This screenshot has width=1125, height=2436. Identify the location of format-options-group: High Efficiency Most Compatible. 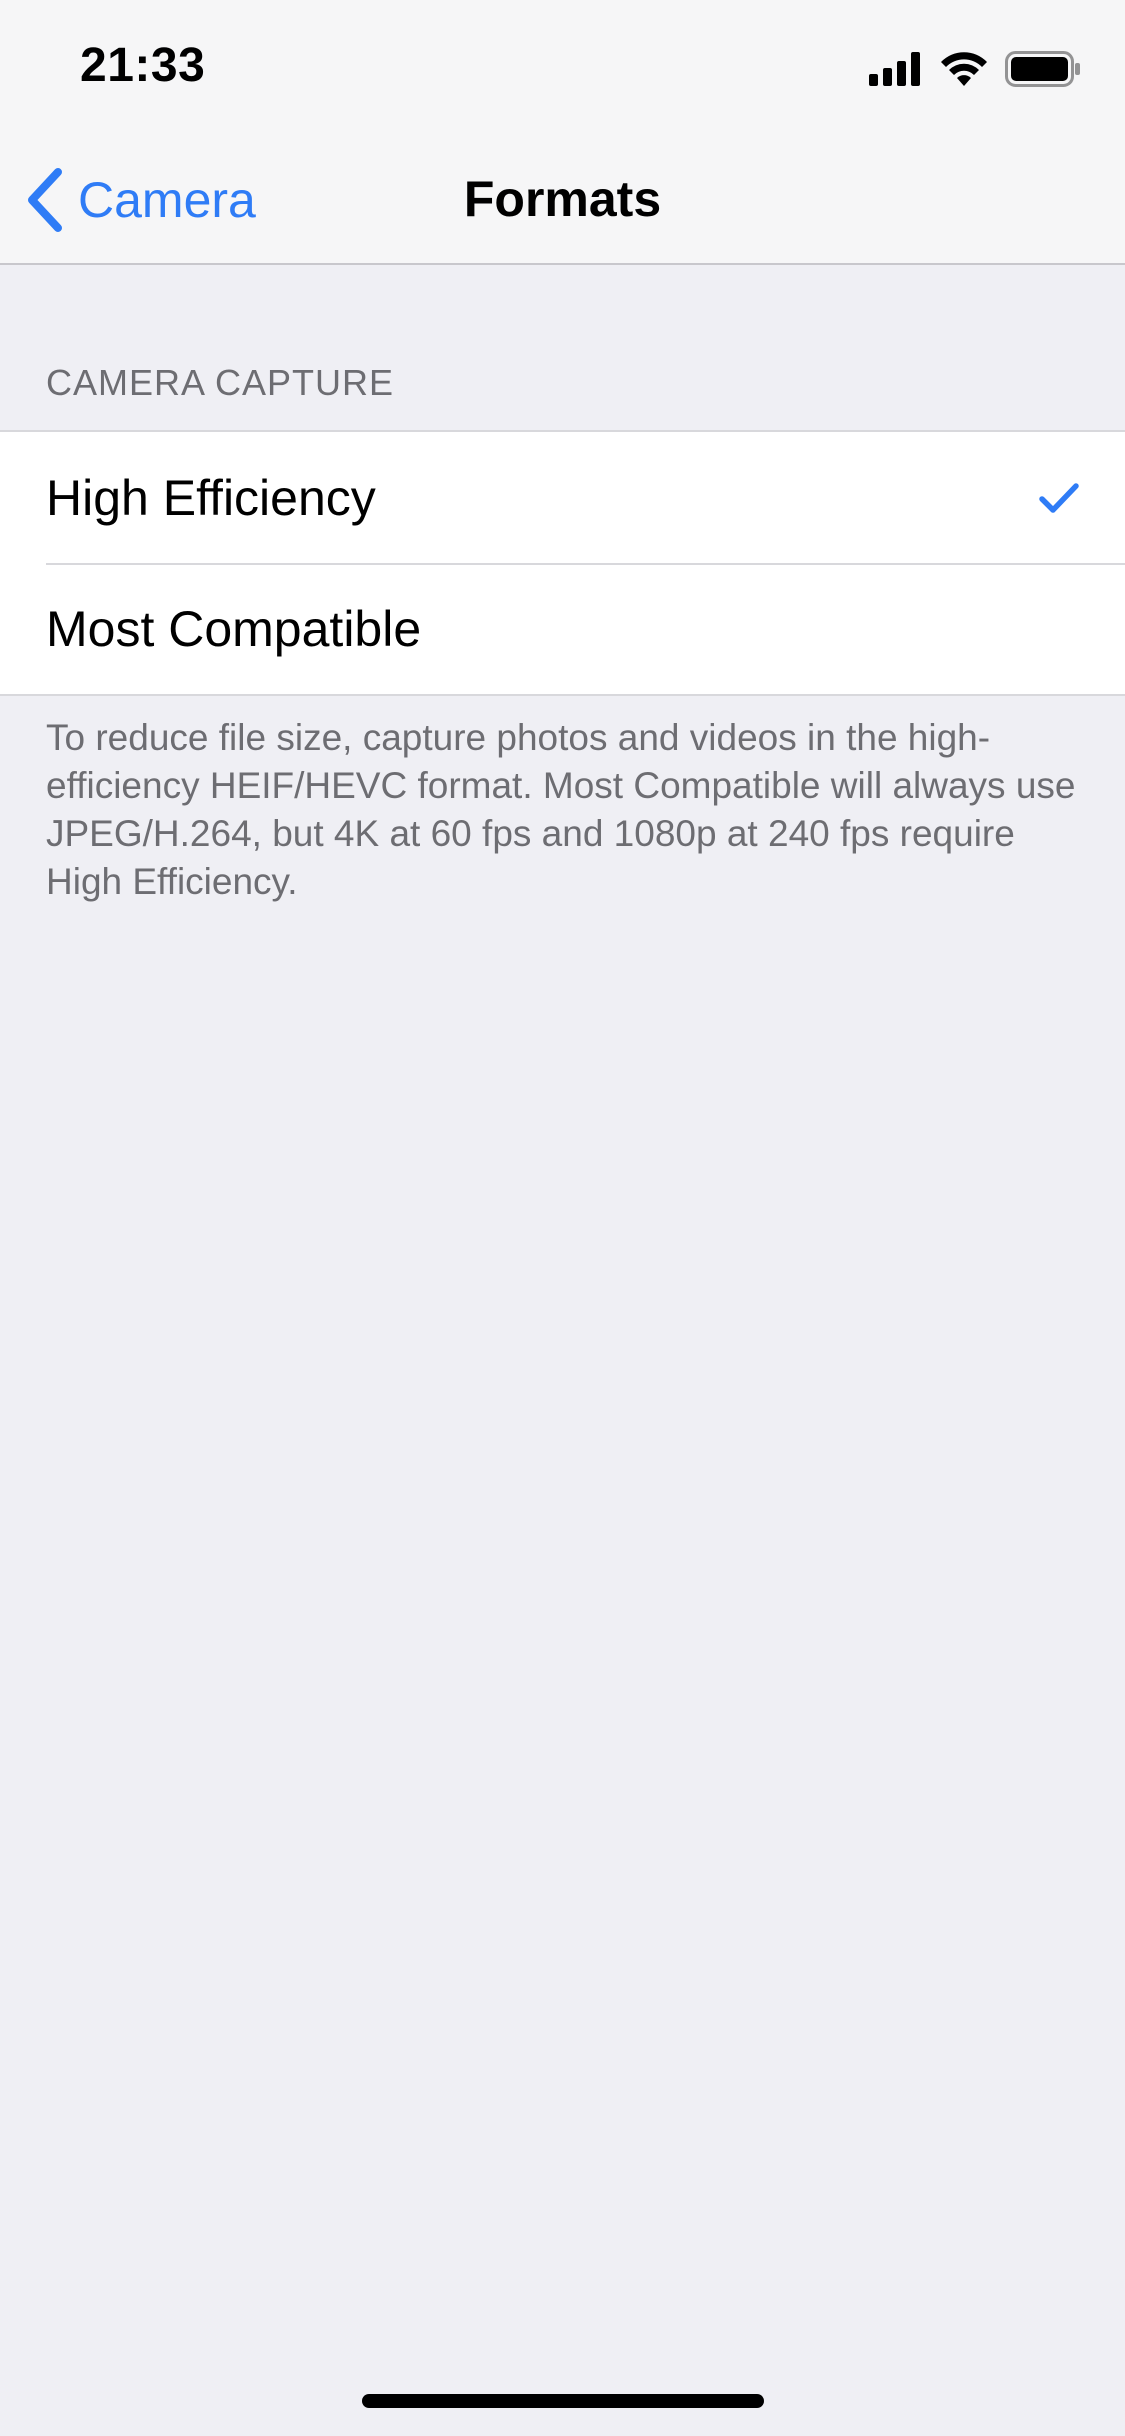
(562, 563).